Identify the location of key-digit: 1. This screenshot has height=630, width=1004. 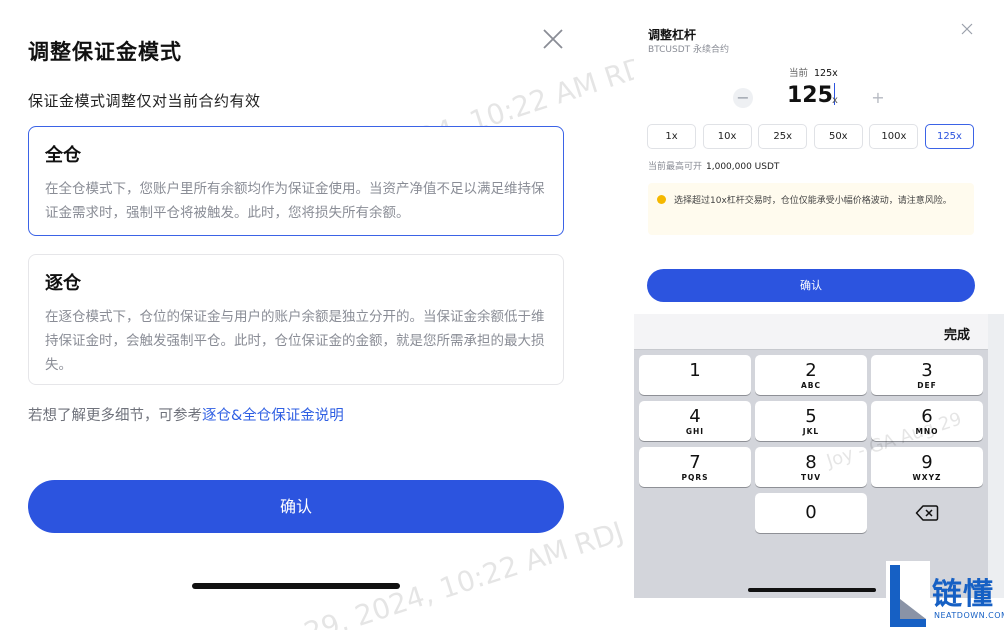
(695, 370).